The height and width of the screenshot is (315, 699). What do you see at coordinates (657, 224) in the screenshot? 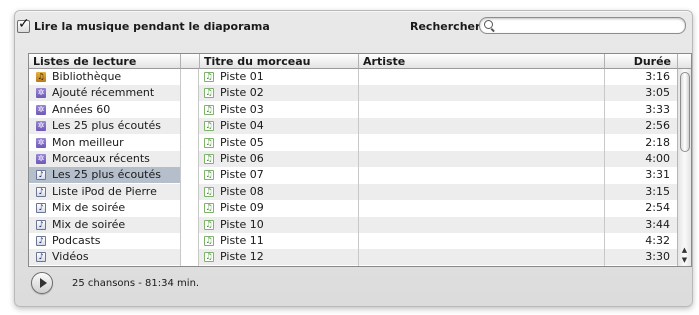
I see `track-duration: 3:44` at bounding box center [657, 224].